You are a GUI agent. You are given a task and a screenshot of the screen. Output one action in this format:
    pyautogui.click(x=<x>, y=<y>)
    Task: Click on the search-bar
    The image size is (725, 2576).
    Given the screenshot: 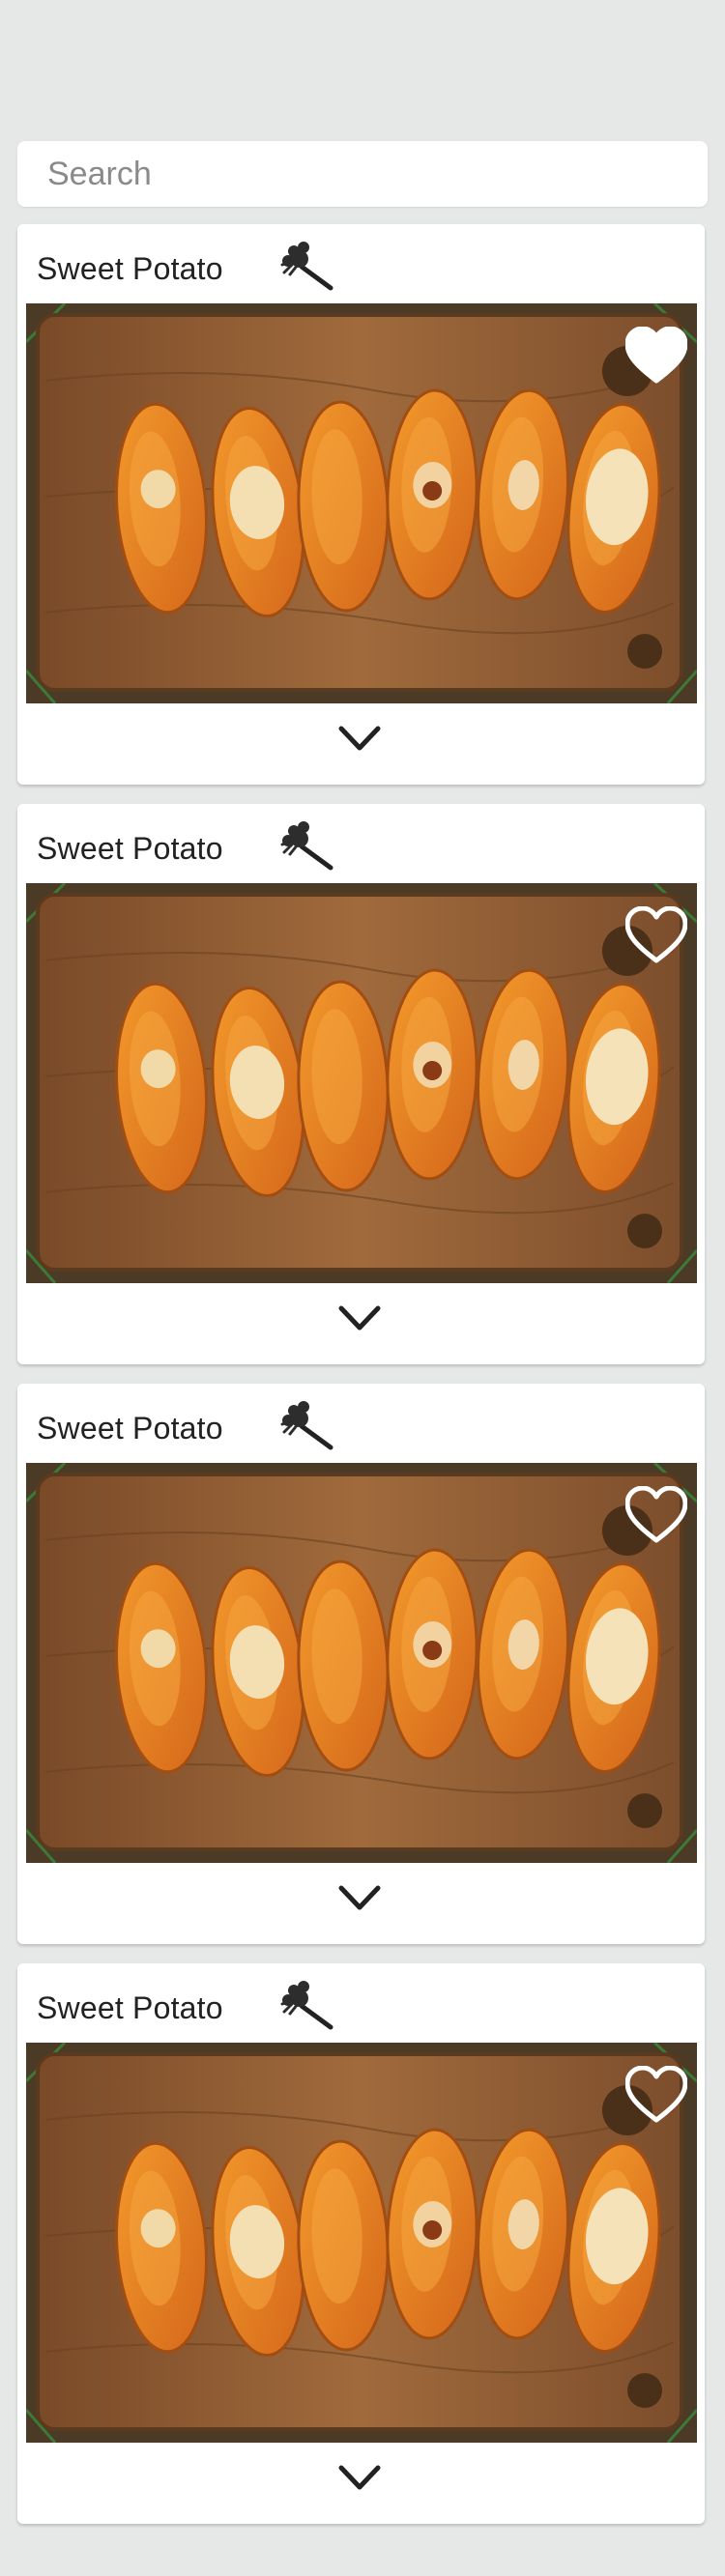 What is the action you would take?
    pyautogui.click(x=362, y=174)
    